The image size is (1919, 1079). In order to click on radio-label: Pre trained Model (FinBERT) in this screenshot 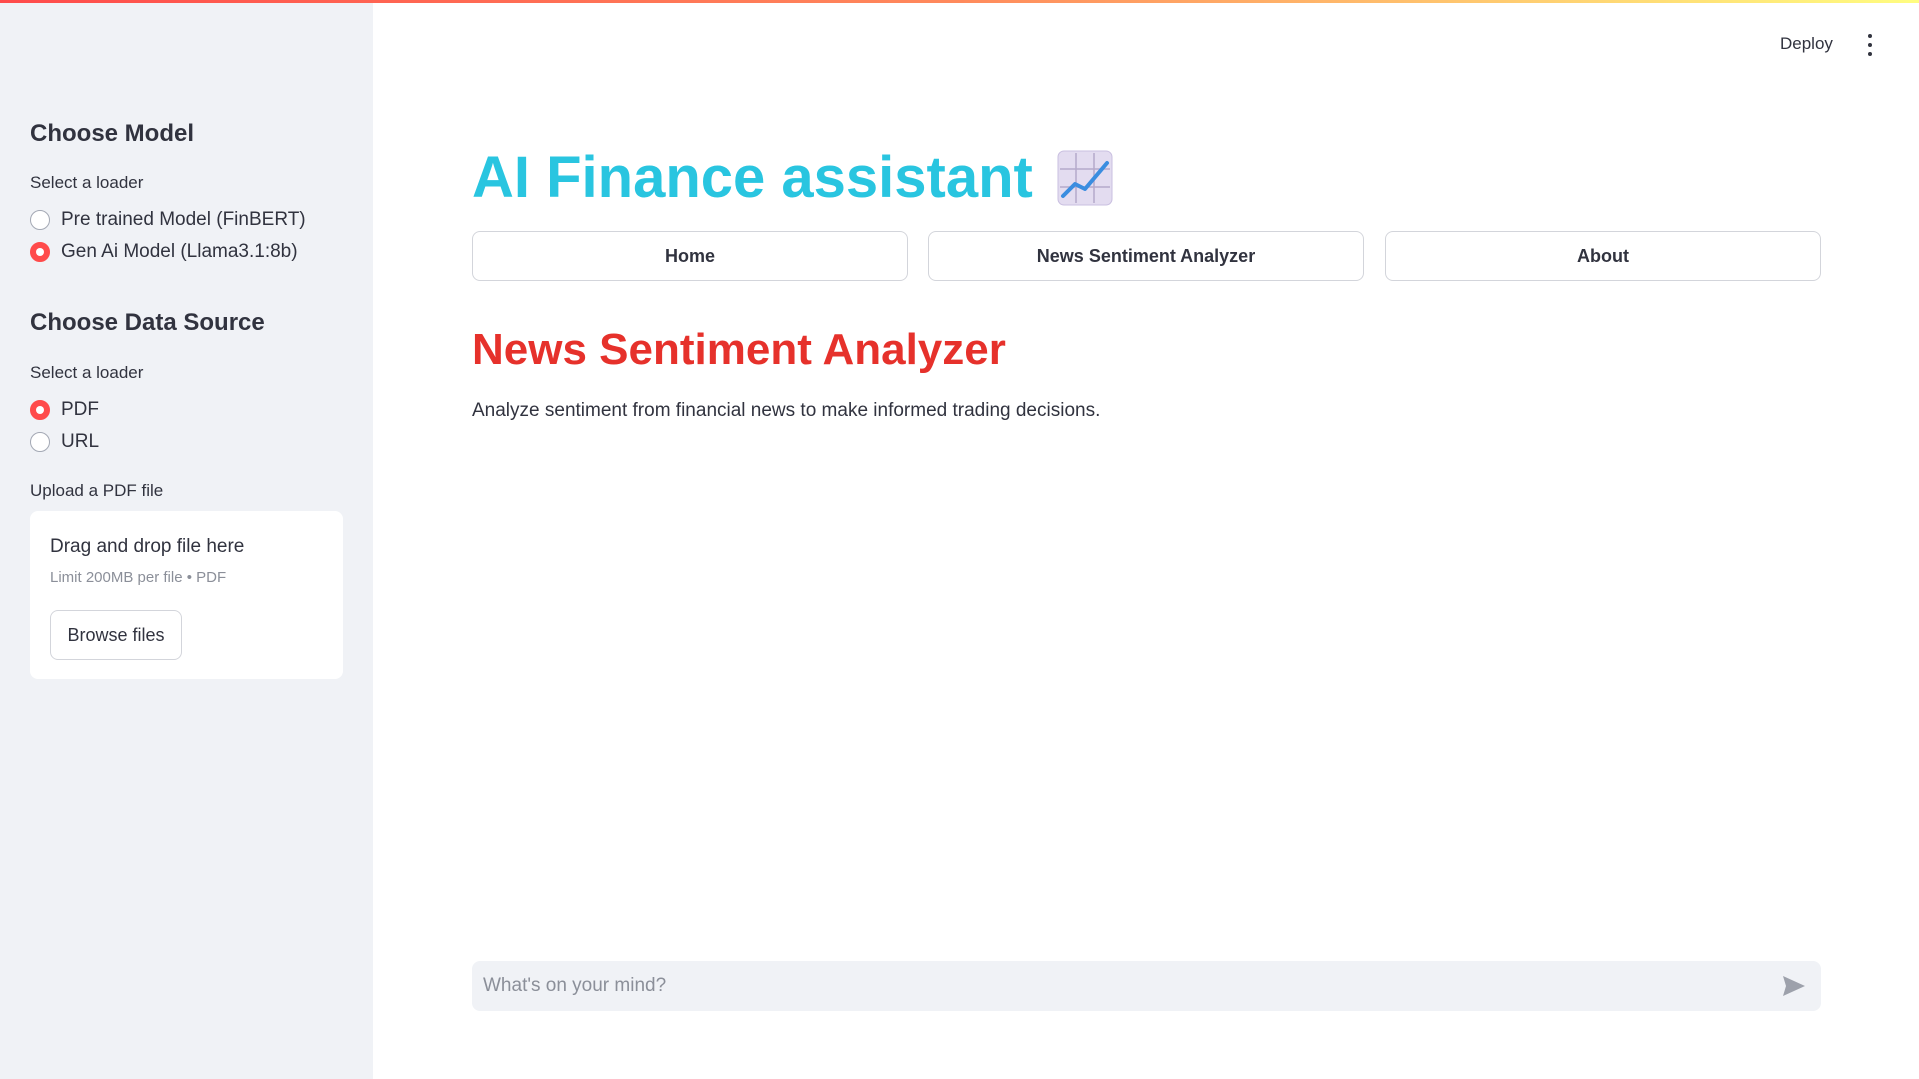, I will do `click(183, 219)`.